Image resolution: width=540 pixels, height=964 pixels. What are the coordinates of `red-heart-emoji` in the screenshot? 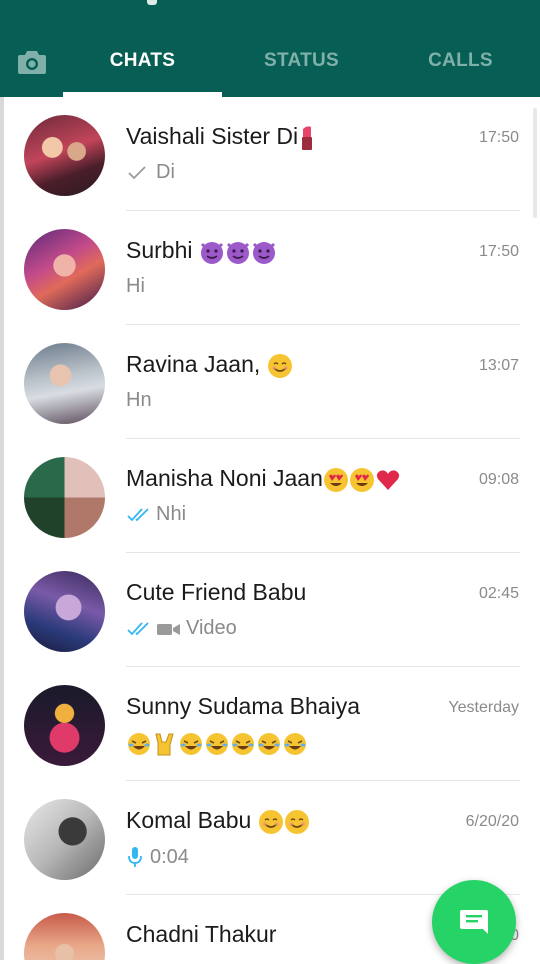 It's located at (388, 480).